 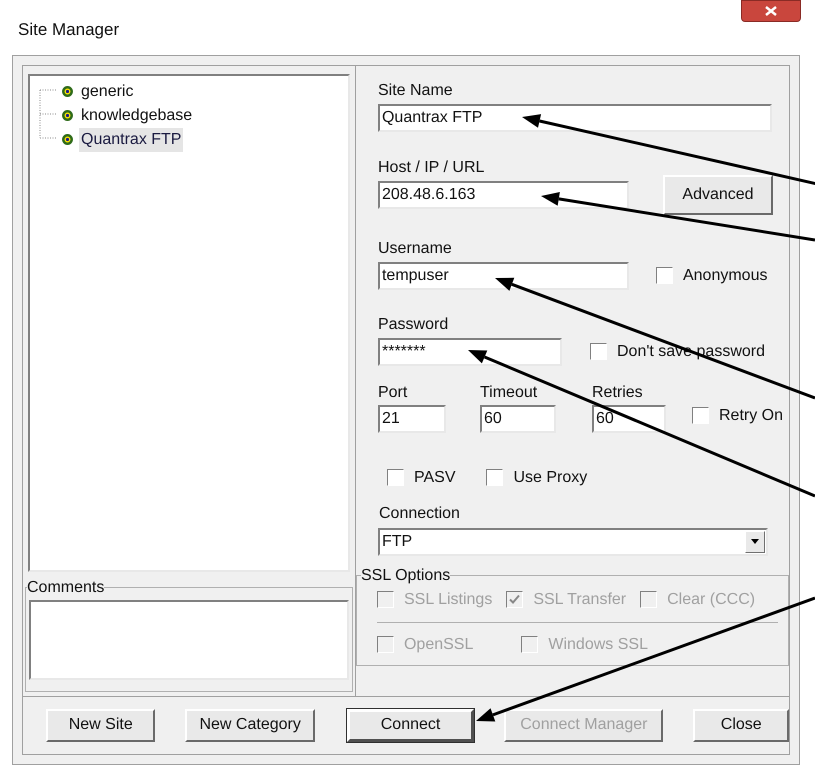 What do you see at coordinates (750, 416) in the screenshot?
I see `checkbox-label: Retry On` at bounding box center [750, 416].